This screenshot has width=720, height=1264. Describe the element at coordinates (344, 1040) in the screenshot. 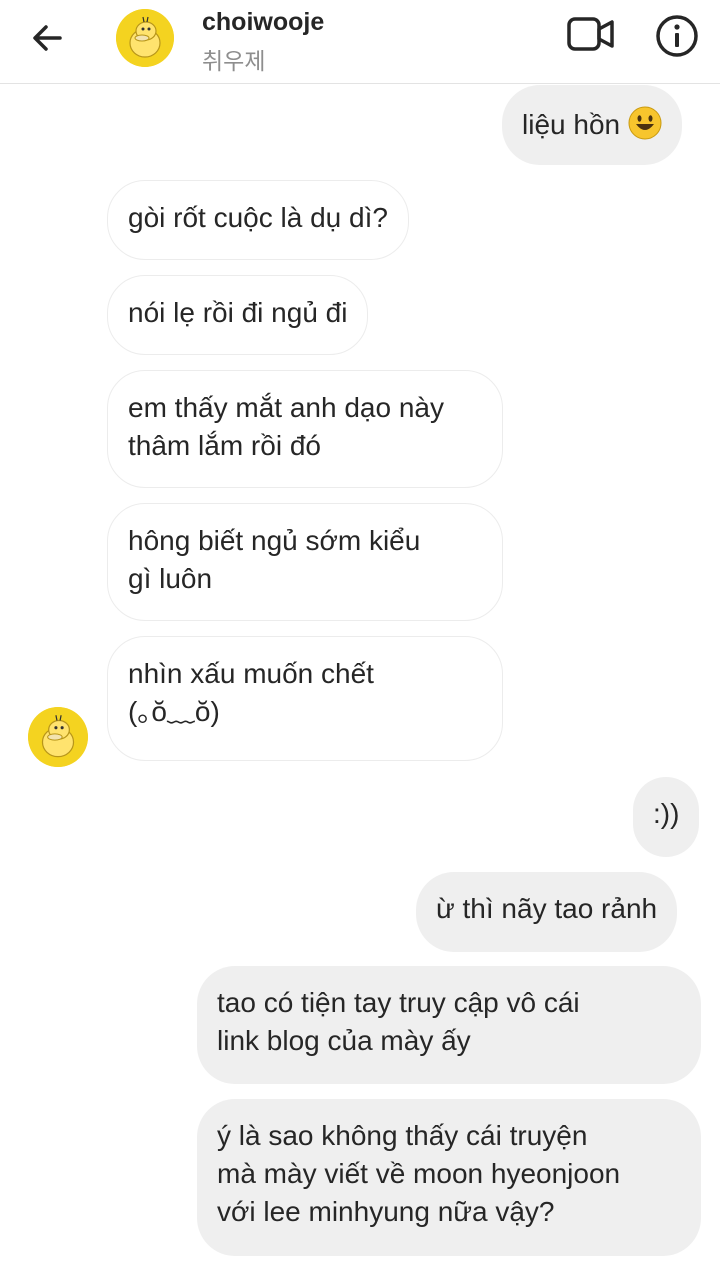

I see `message-text-line: link blog của mày ấy` at that location.